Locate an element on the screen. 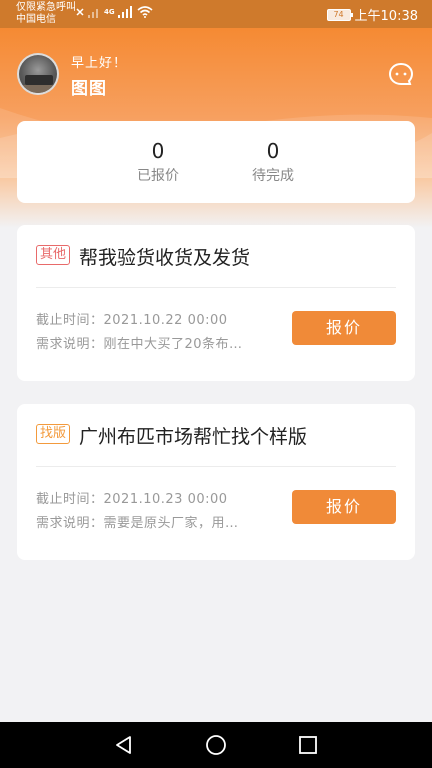 The width and height of the screenshot is (432, 768). carrier-name: 中国电信 is located at coordinates (36, 19).